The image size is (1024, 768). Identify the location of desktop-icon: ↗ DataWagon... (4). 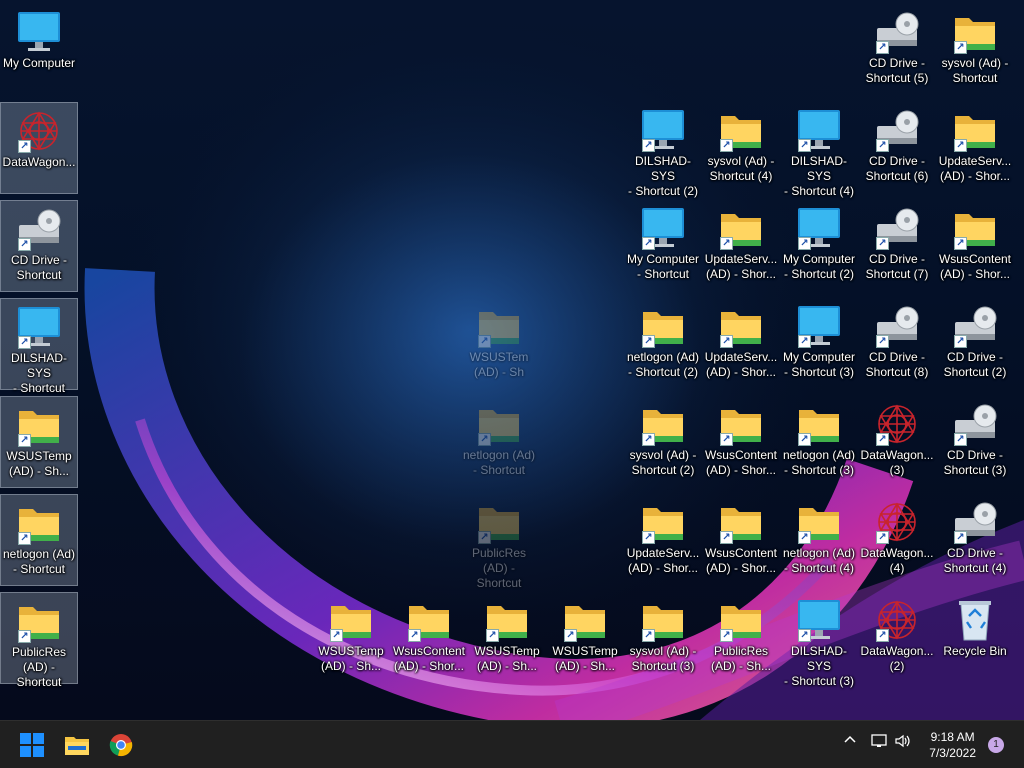
(897, 540).